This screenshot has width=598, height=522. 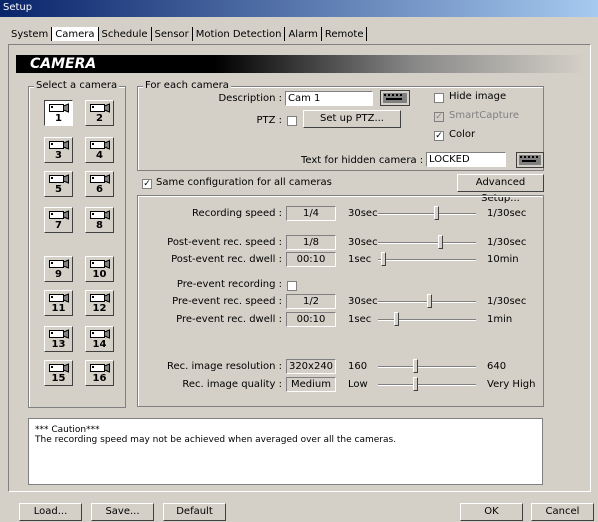 I want to click on recording-speed-max: 1/30sec, so click(x=507, y=213).